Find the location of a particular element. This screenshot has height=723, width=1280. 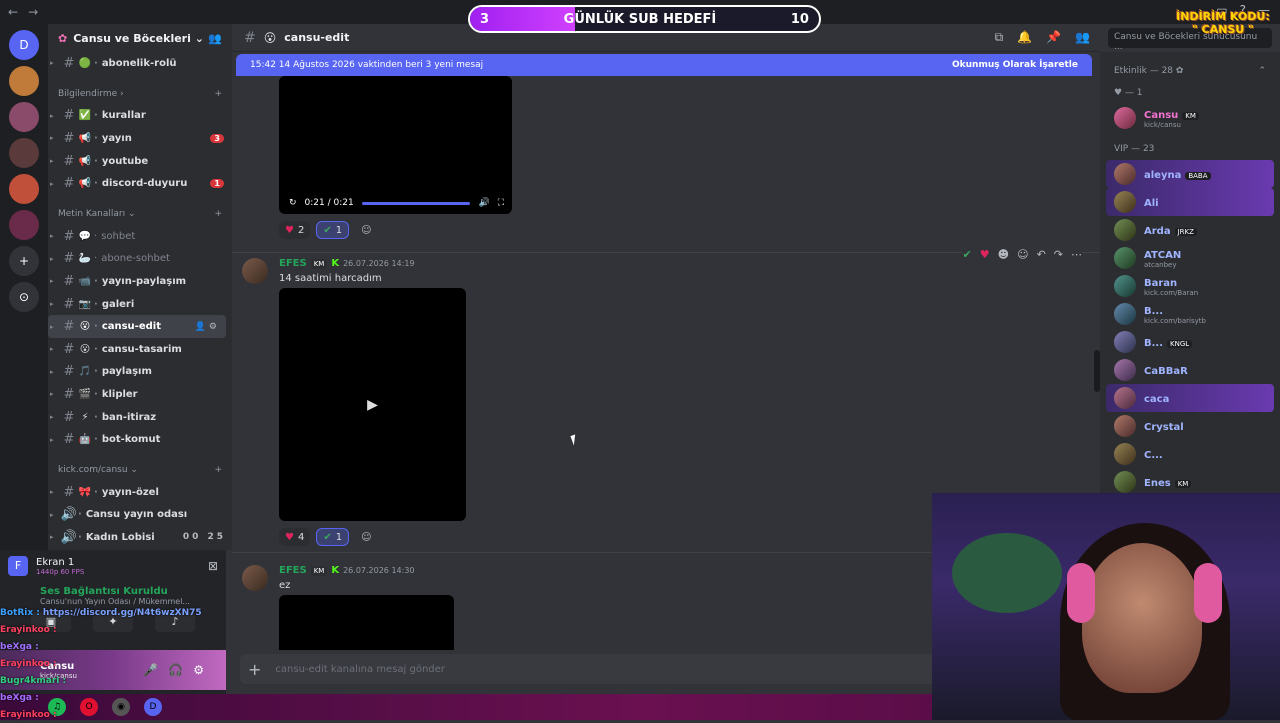

channel-settings-icon: 👤⚙ is located at coordinates (207, 327).